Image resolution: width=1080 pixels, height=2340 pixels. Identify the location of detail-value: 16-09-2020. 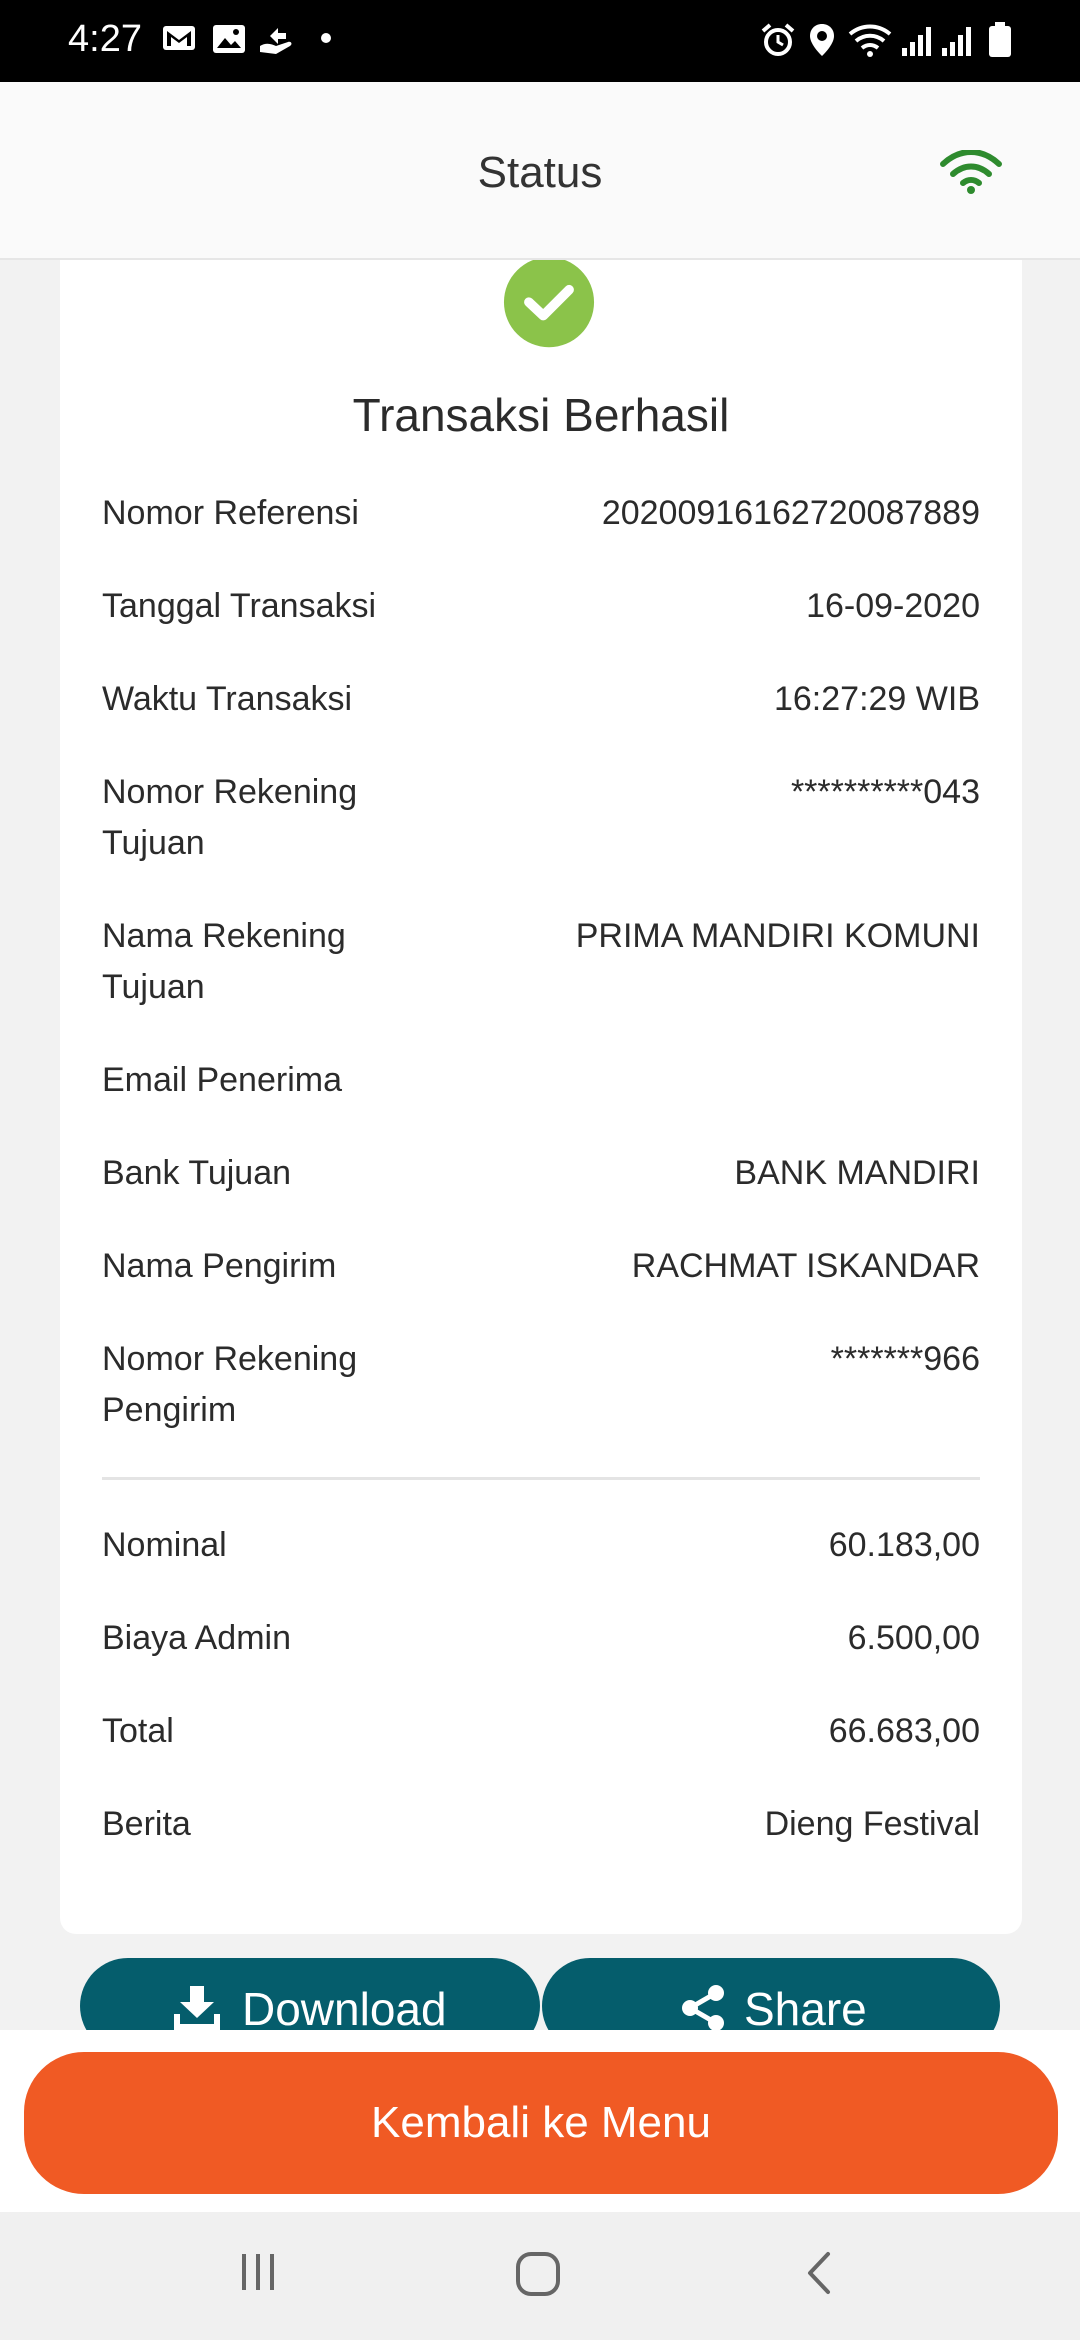
(893, 606).